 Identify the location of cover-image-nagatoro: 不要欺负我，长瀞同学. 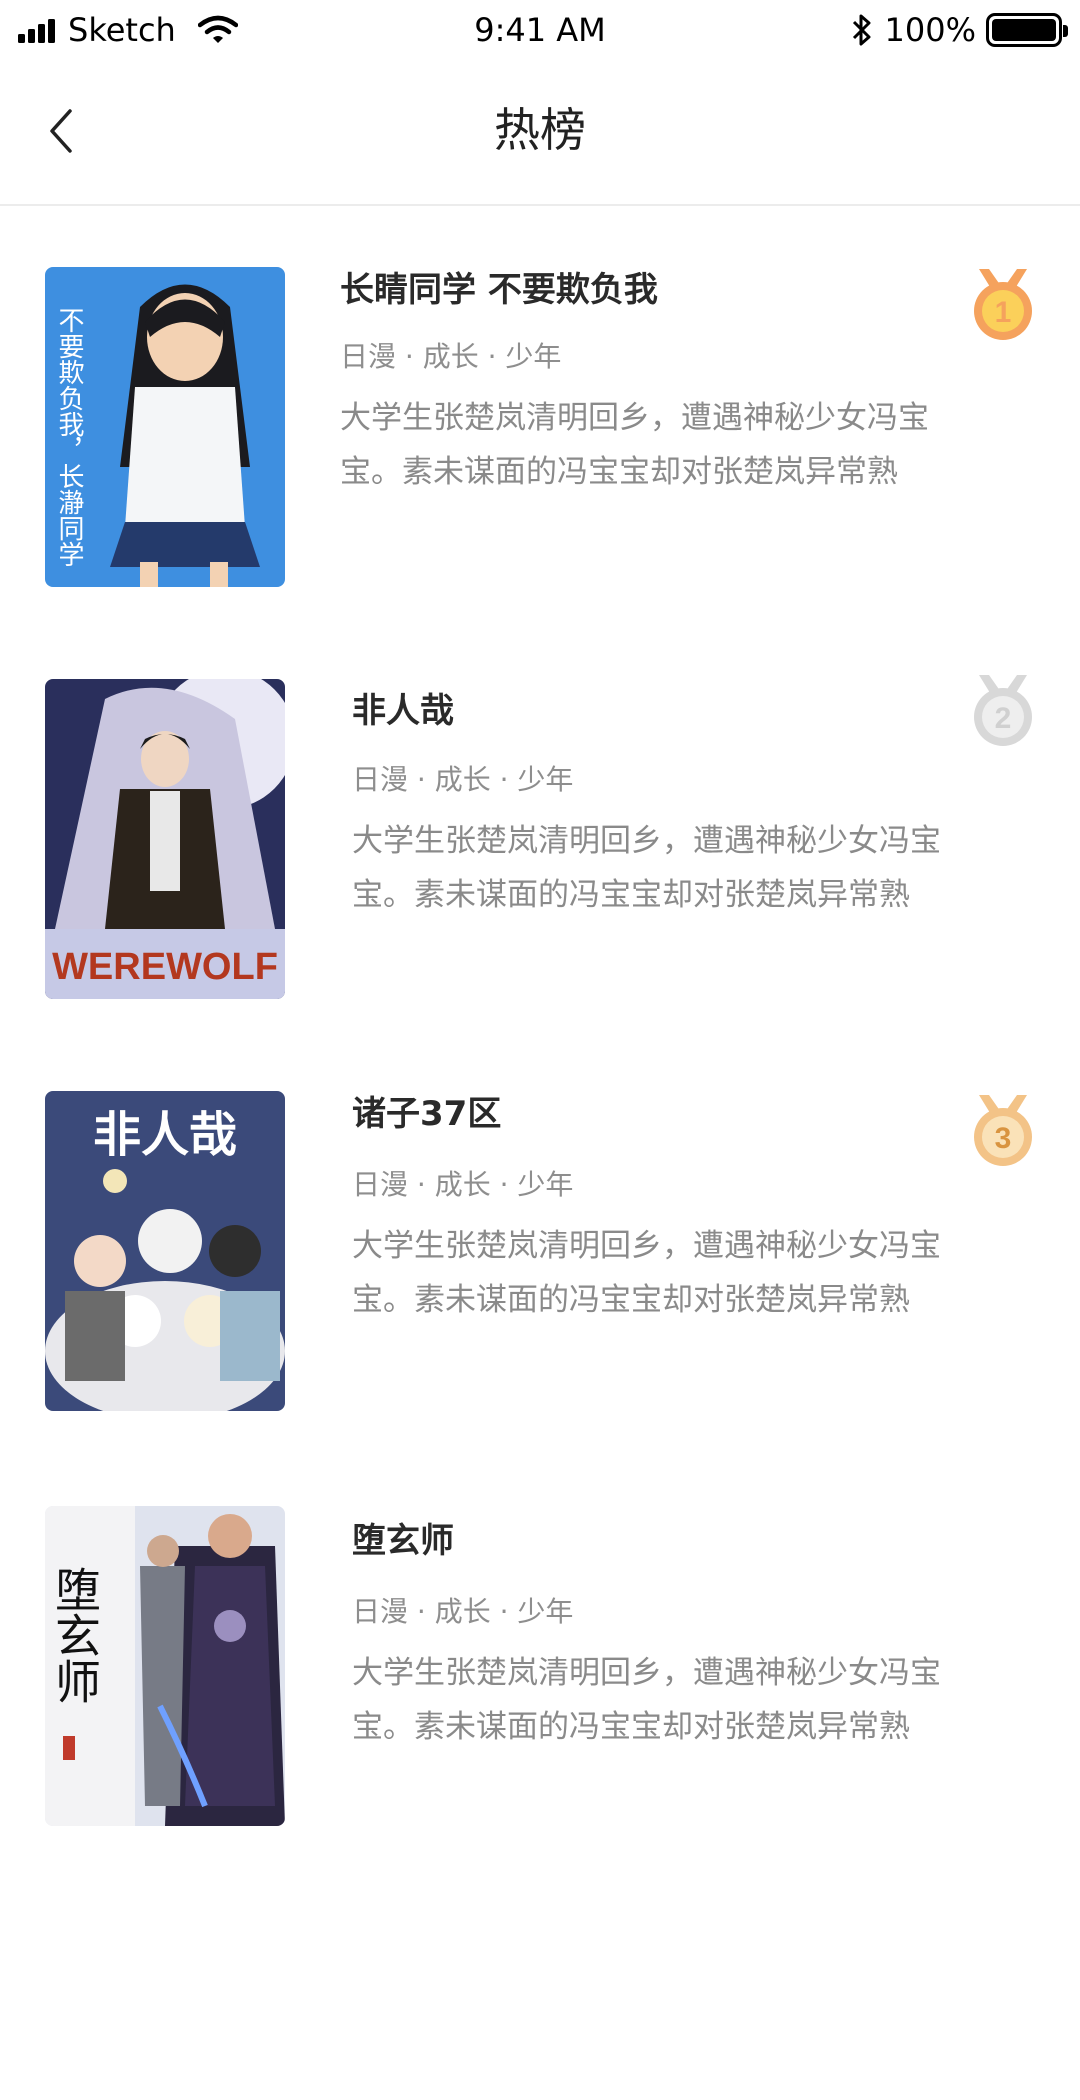
(165, 427).